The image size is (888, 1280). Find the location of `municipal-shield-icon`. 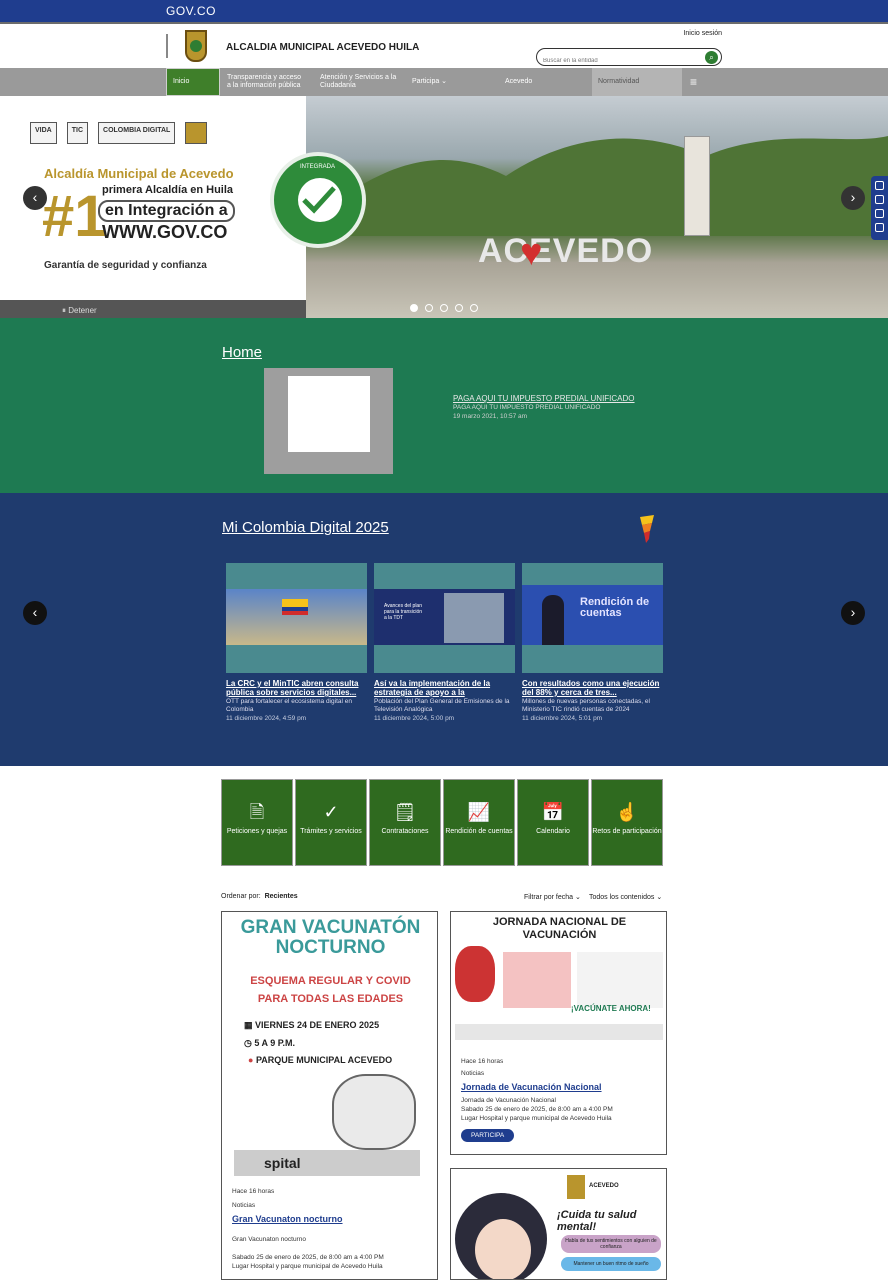

municipal-shield-icon is located at coordinates (196, 46).